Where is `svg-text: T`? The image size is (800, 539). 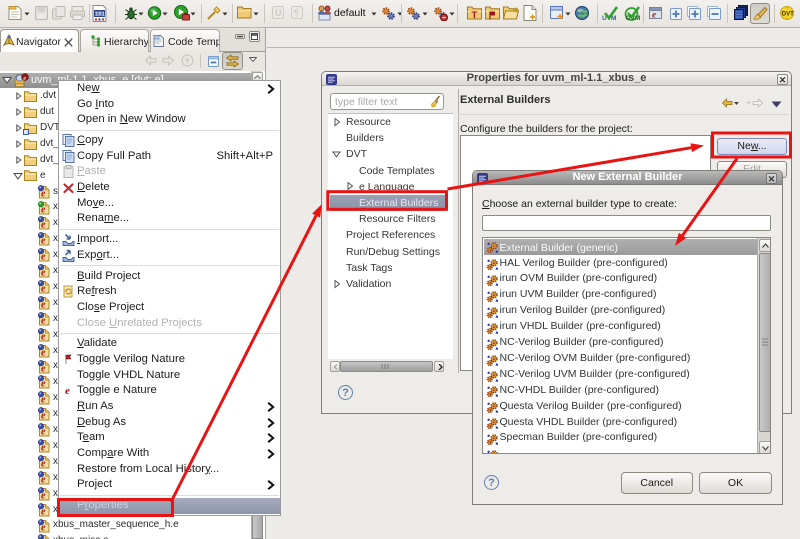
svg-text: T is located at coordinates (475, 15).